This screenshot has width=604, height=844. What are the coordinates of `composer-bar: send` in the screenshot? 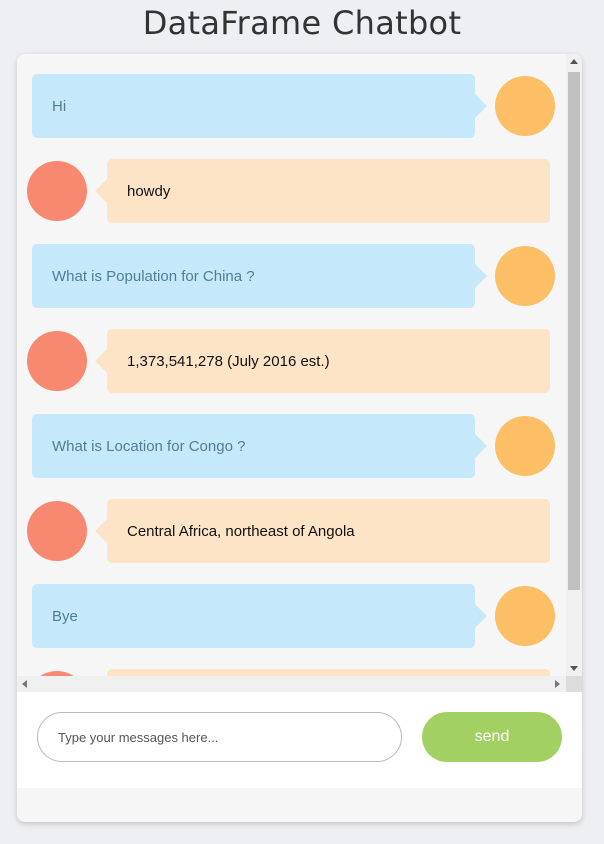 It's located at (299, 740).